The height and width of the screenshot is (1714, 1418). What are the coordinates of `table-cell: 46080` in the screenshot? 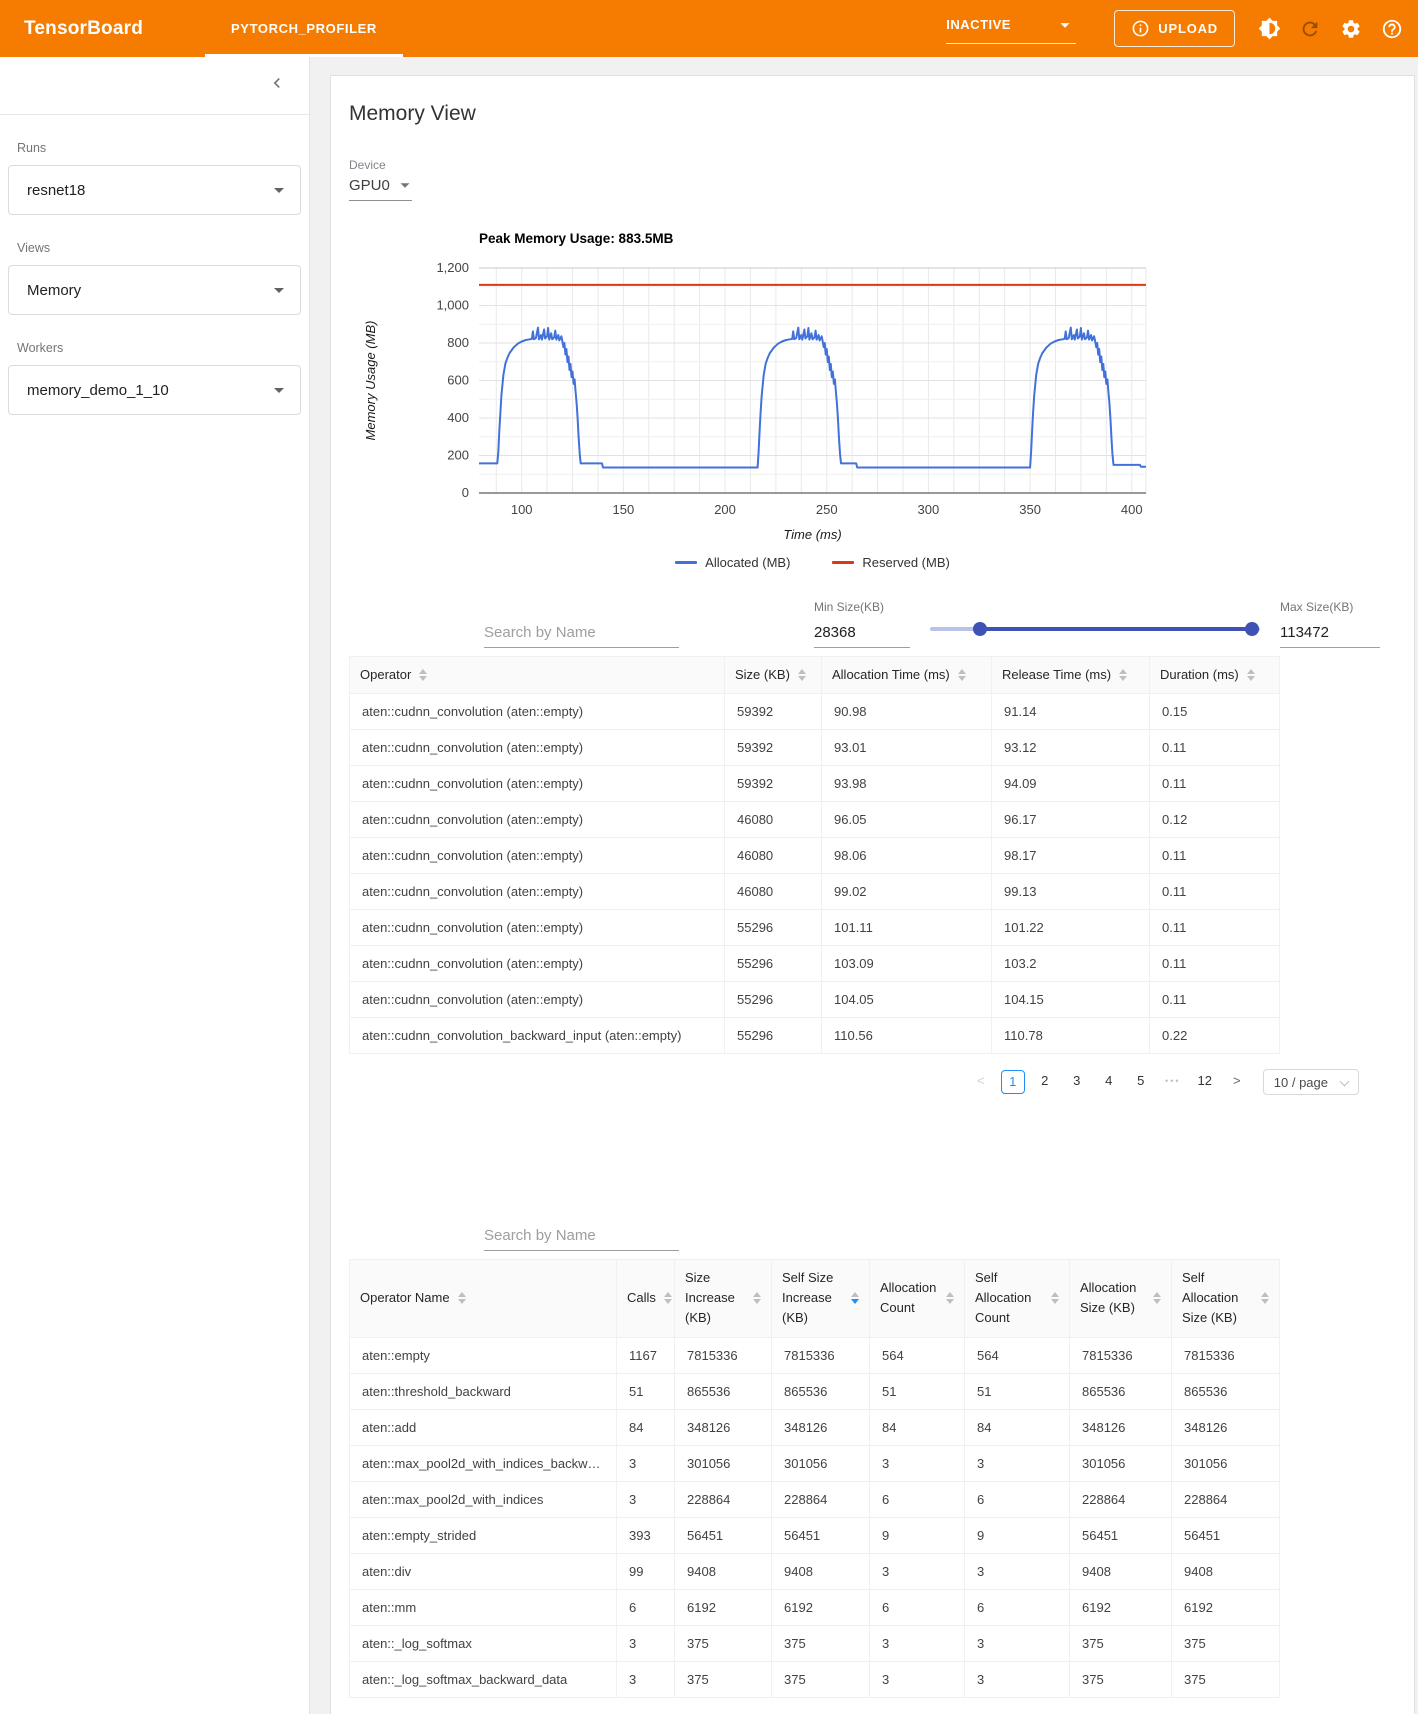 It's located at (773, 856).